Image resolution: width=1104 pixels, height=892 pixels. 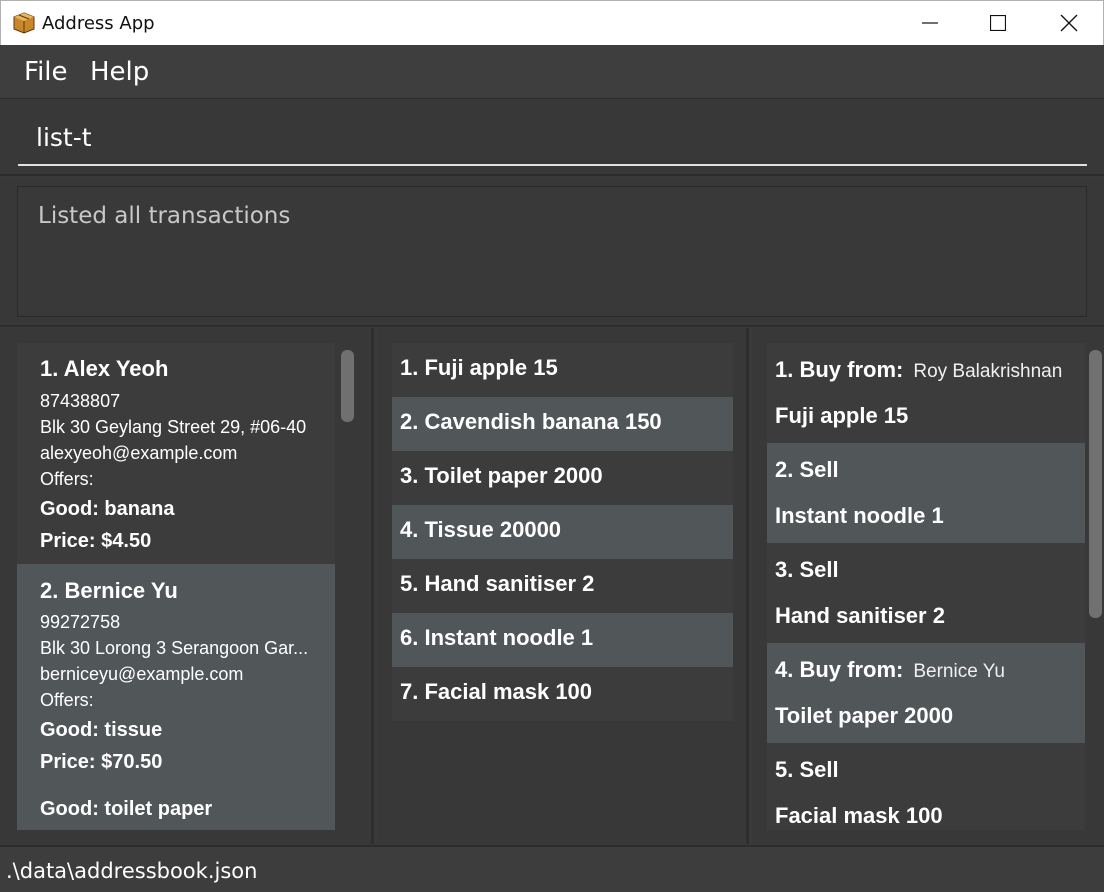 I want to click on maximize-icon, so click(x=998, y=23).